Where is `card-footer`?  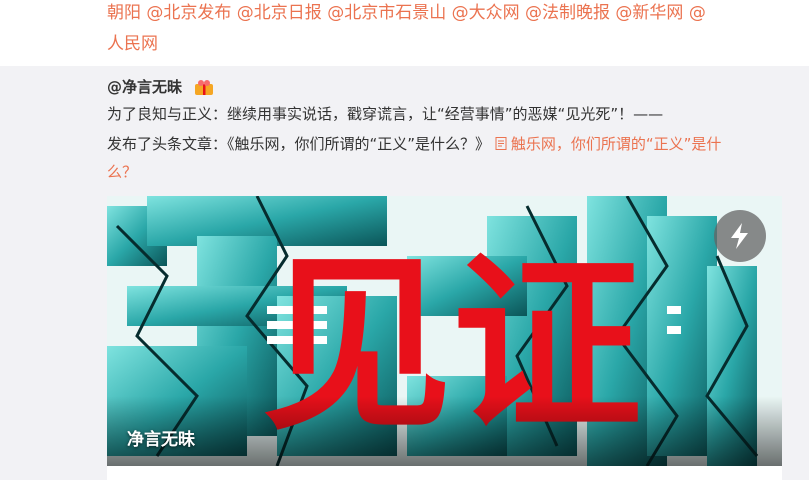
card-footer is located at coordinates (444, 473).